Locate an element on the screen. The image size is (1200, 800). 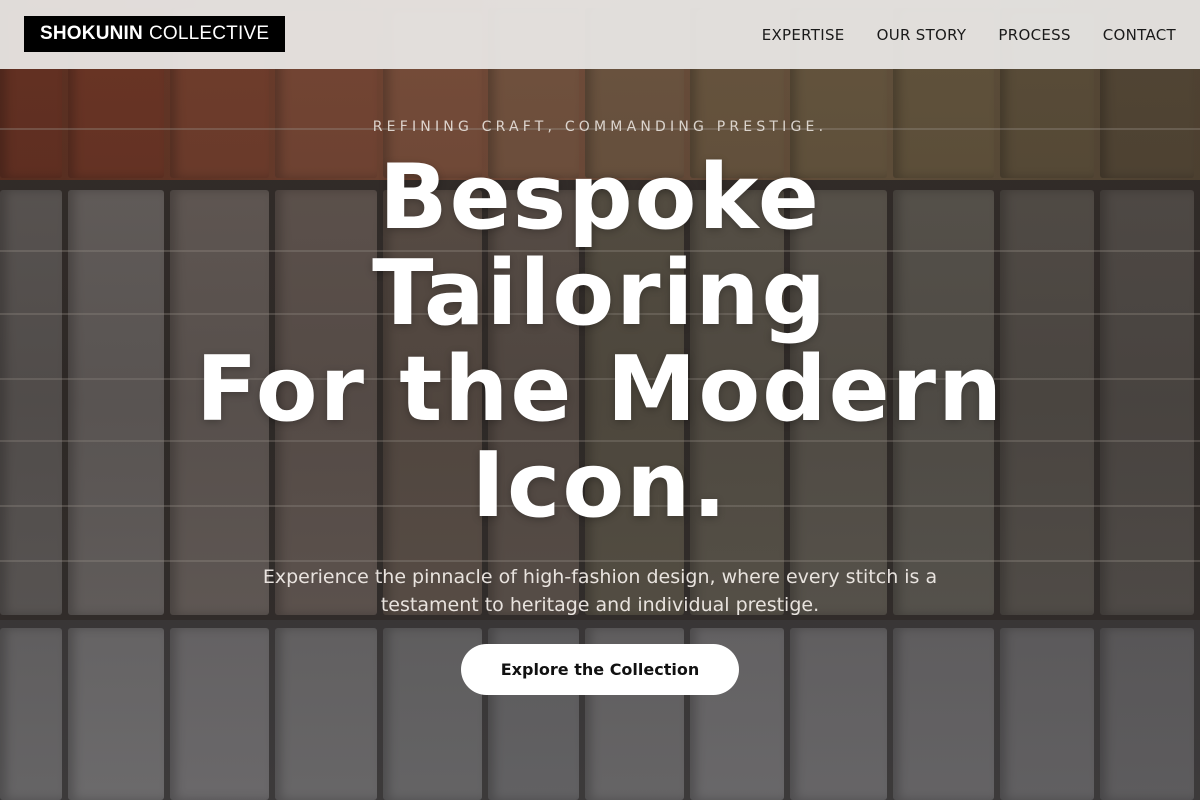
headline-line-4: Icon. is located at coordinates (600, 485).